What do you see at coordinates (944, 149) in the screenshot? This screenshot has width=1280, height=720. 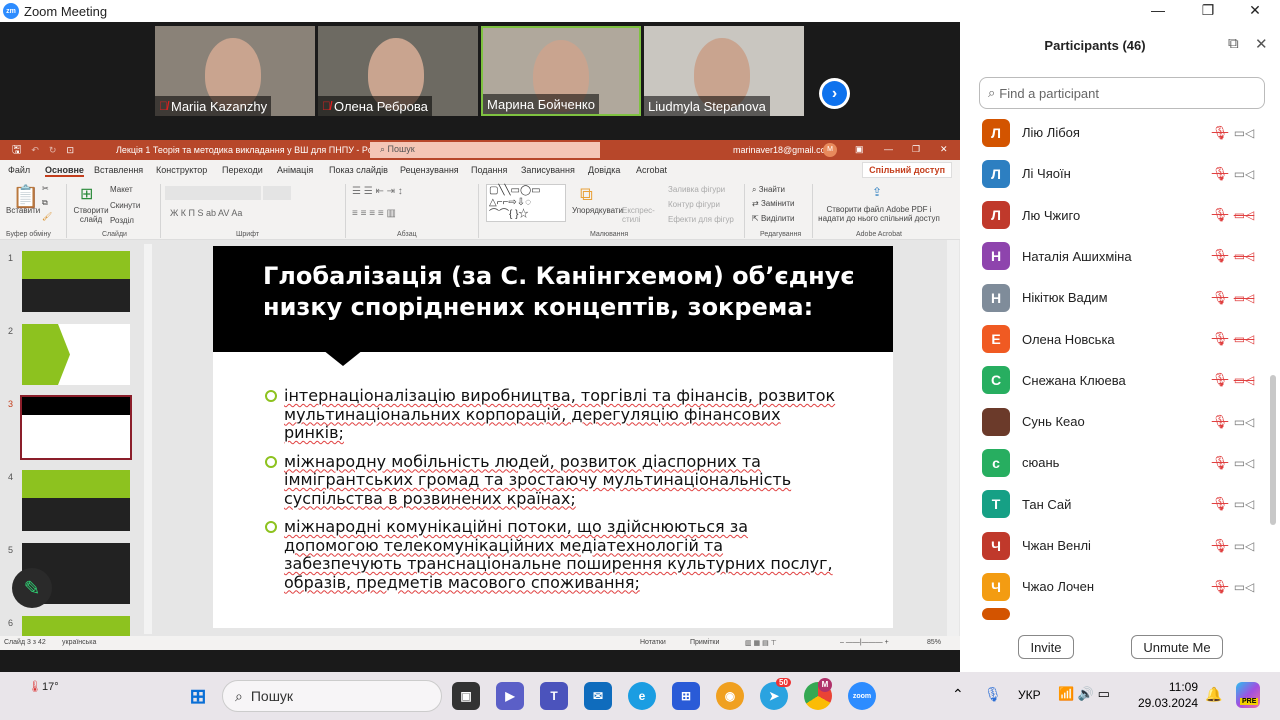 I see `ppt-close-button: ✕` at bounding box center [944, 149].